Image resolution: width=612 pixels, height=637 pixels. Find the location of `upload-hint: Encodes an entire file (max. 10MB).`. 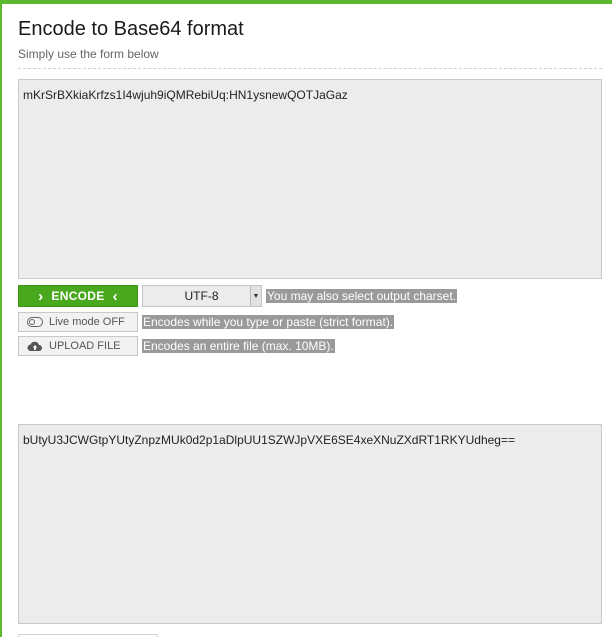

upload-hint: Encodes an entire file (max. 10MB). is located at coordinates (238, 346).